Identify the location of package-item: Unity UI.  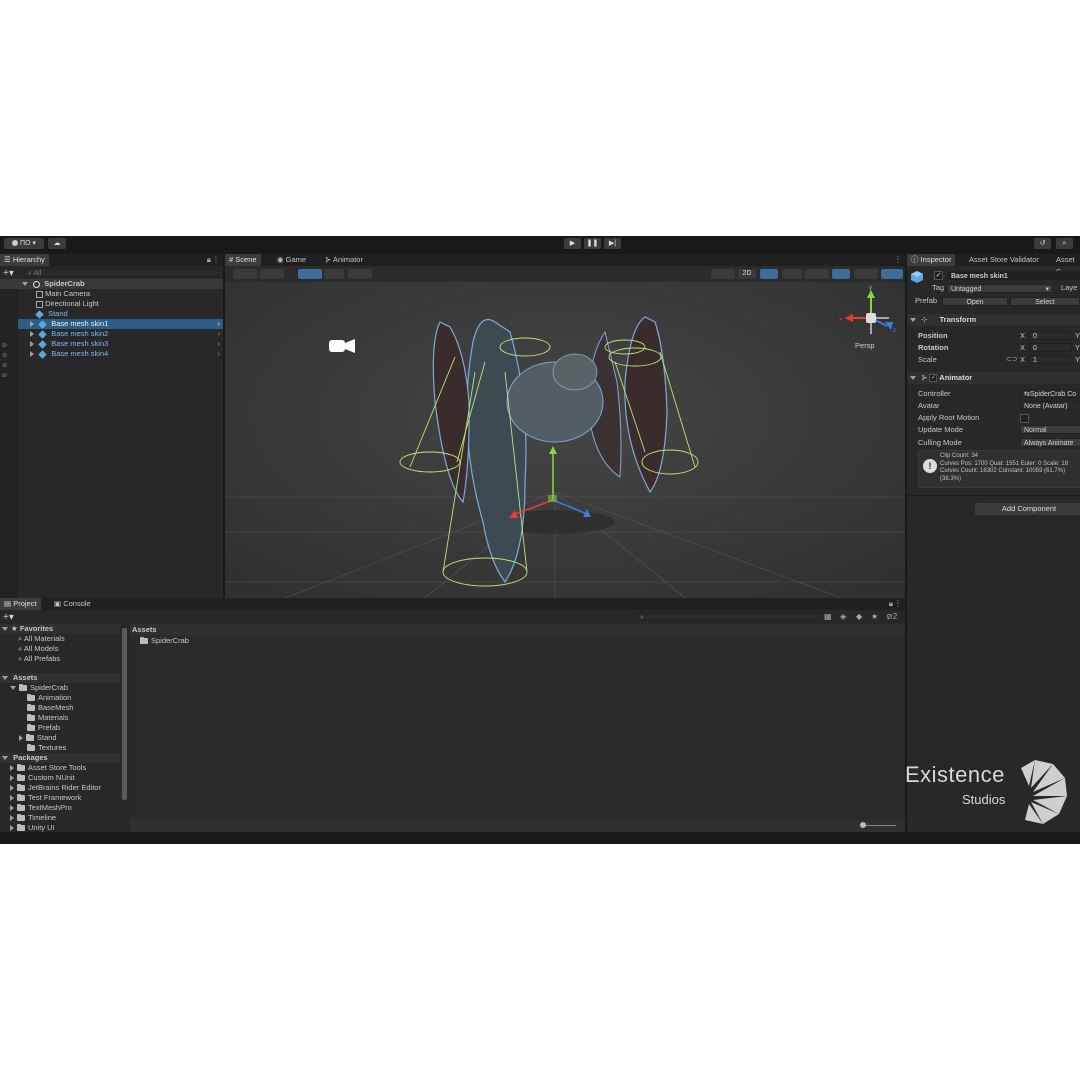
(32, 827).